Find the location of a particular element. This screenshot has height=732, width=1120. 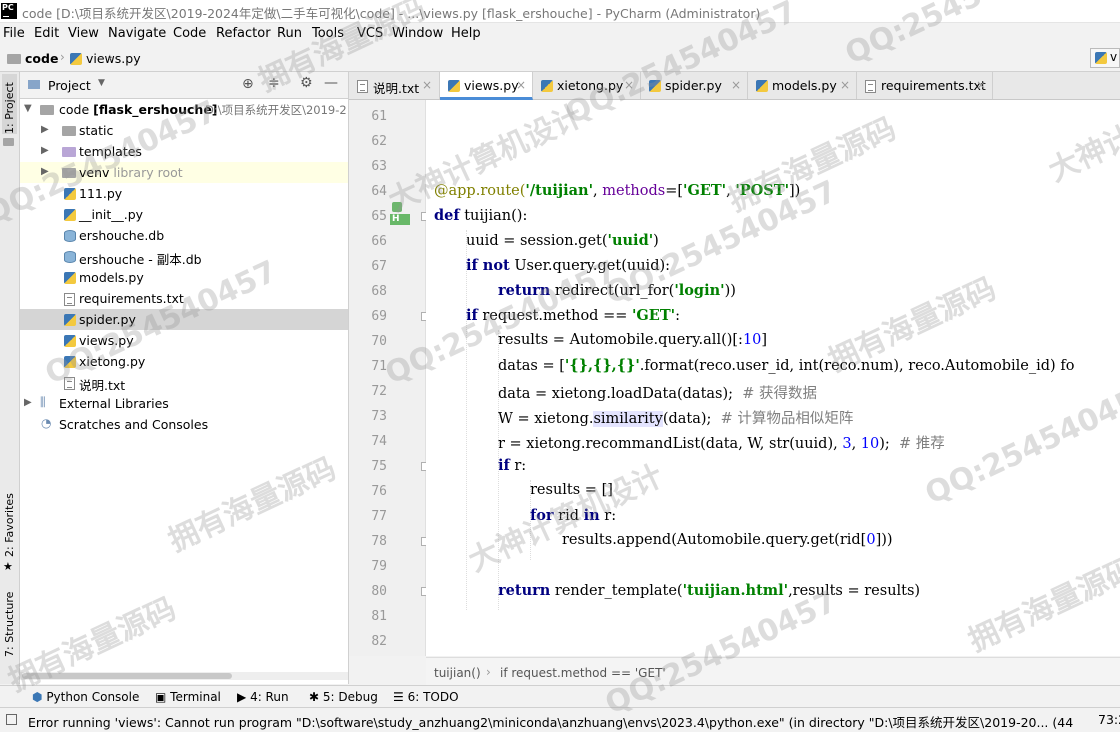

gear-icon: ⚙ is located at coordinates (306, 83).